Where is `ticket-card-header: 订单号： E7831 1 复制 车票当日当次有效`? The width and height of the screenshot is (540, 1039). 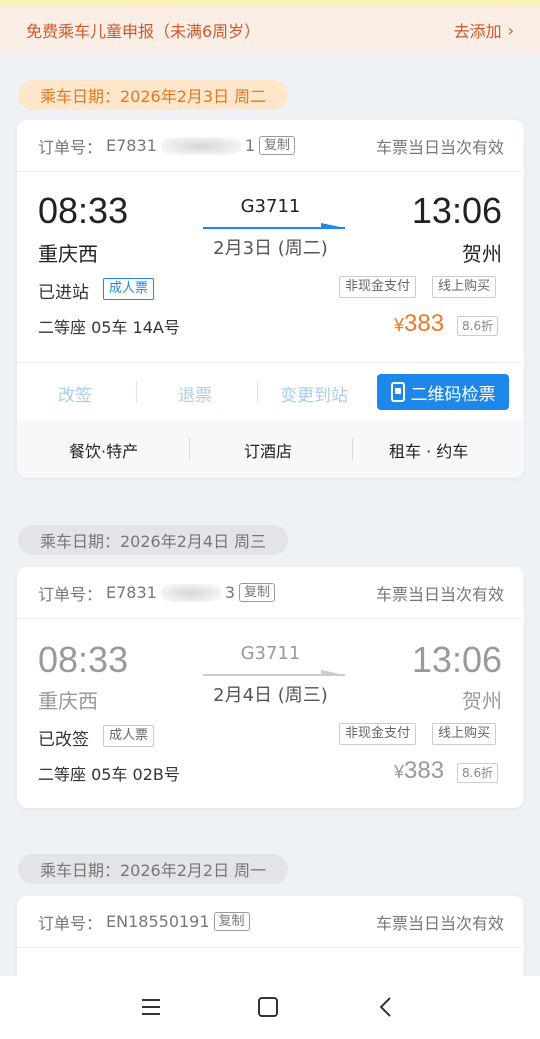
ticket-card-header: 订单号： E7831 1 复制 车票当日当次有效 is located at coordinates (270, 146).